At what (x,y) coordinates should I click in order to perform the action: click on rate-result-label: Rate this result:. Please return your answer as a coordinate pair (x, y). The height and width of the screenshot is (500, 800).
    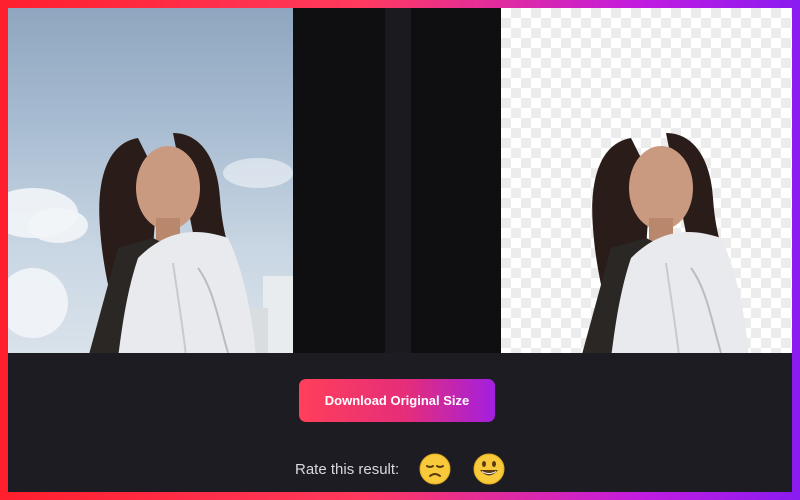
    Looking at the image, I should click on (347, 469).